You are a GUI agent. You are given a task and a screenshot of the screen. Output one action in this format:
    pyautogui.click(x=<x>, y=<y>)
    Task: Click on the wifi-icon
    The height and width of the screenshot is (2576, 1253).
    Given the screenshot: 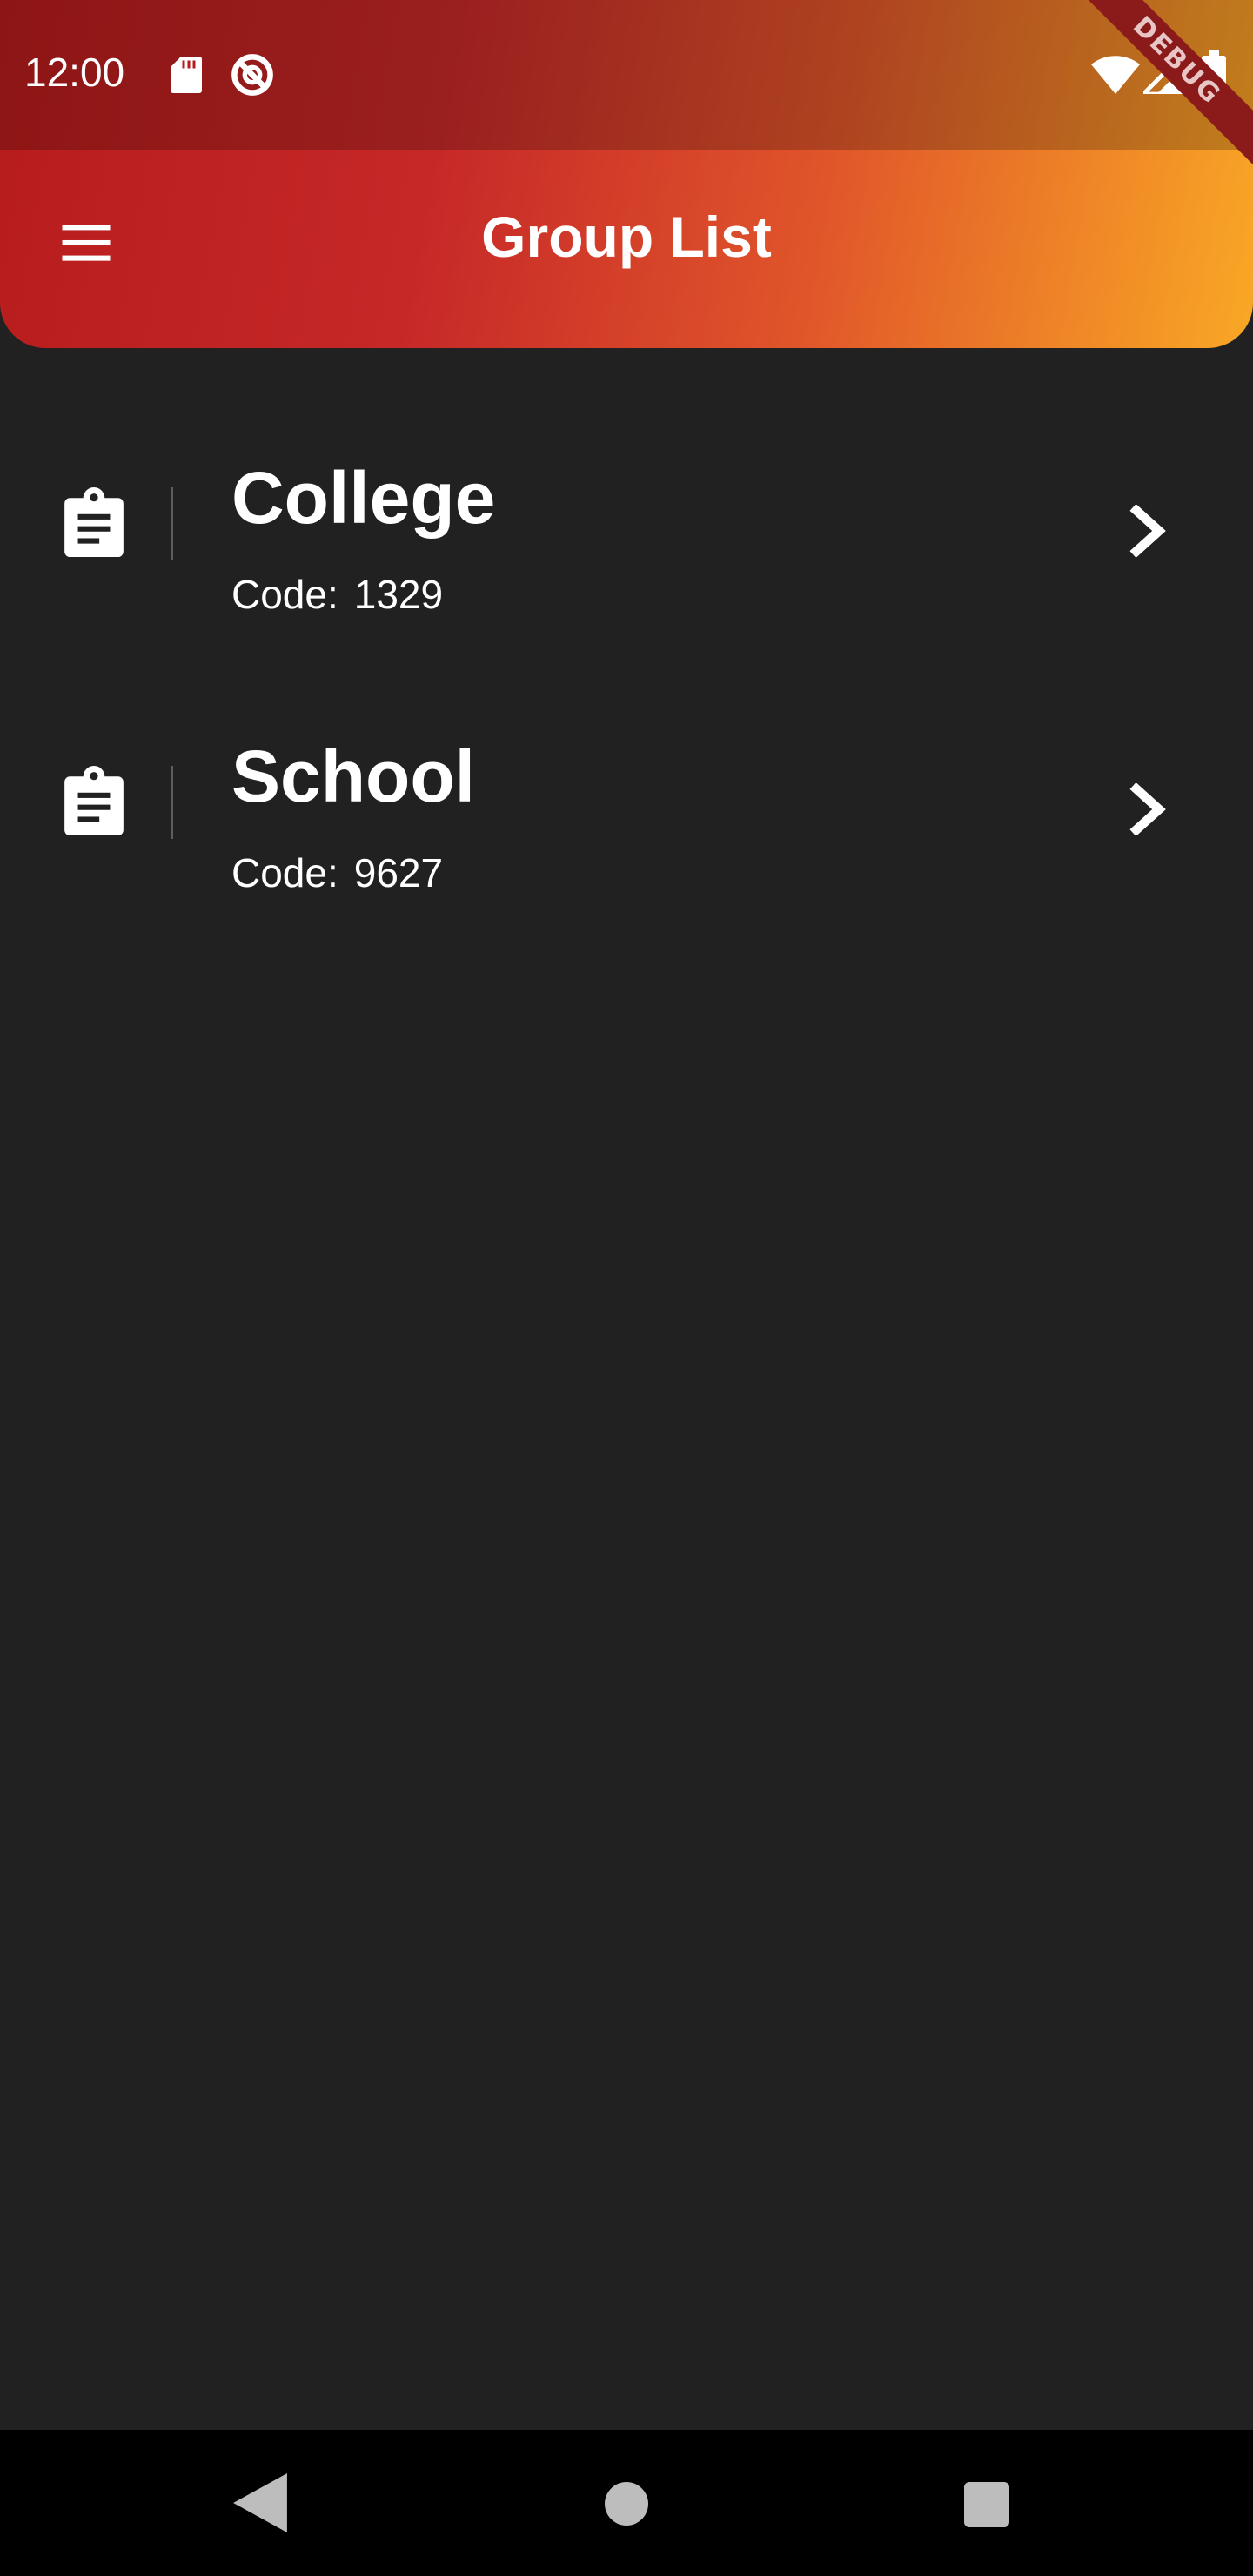 What is the action you would take?
    pyautogui.click(x=1115, y=75)
    